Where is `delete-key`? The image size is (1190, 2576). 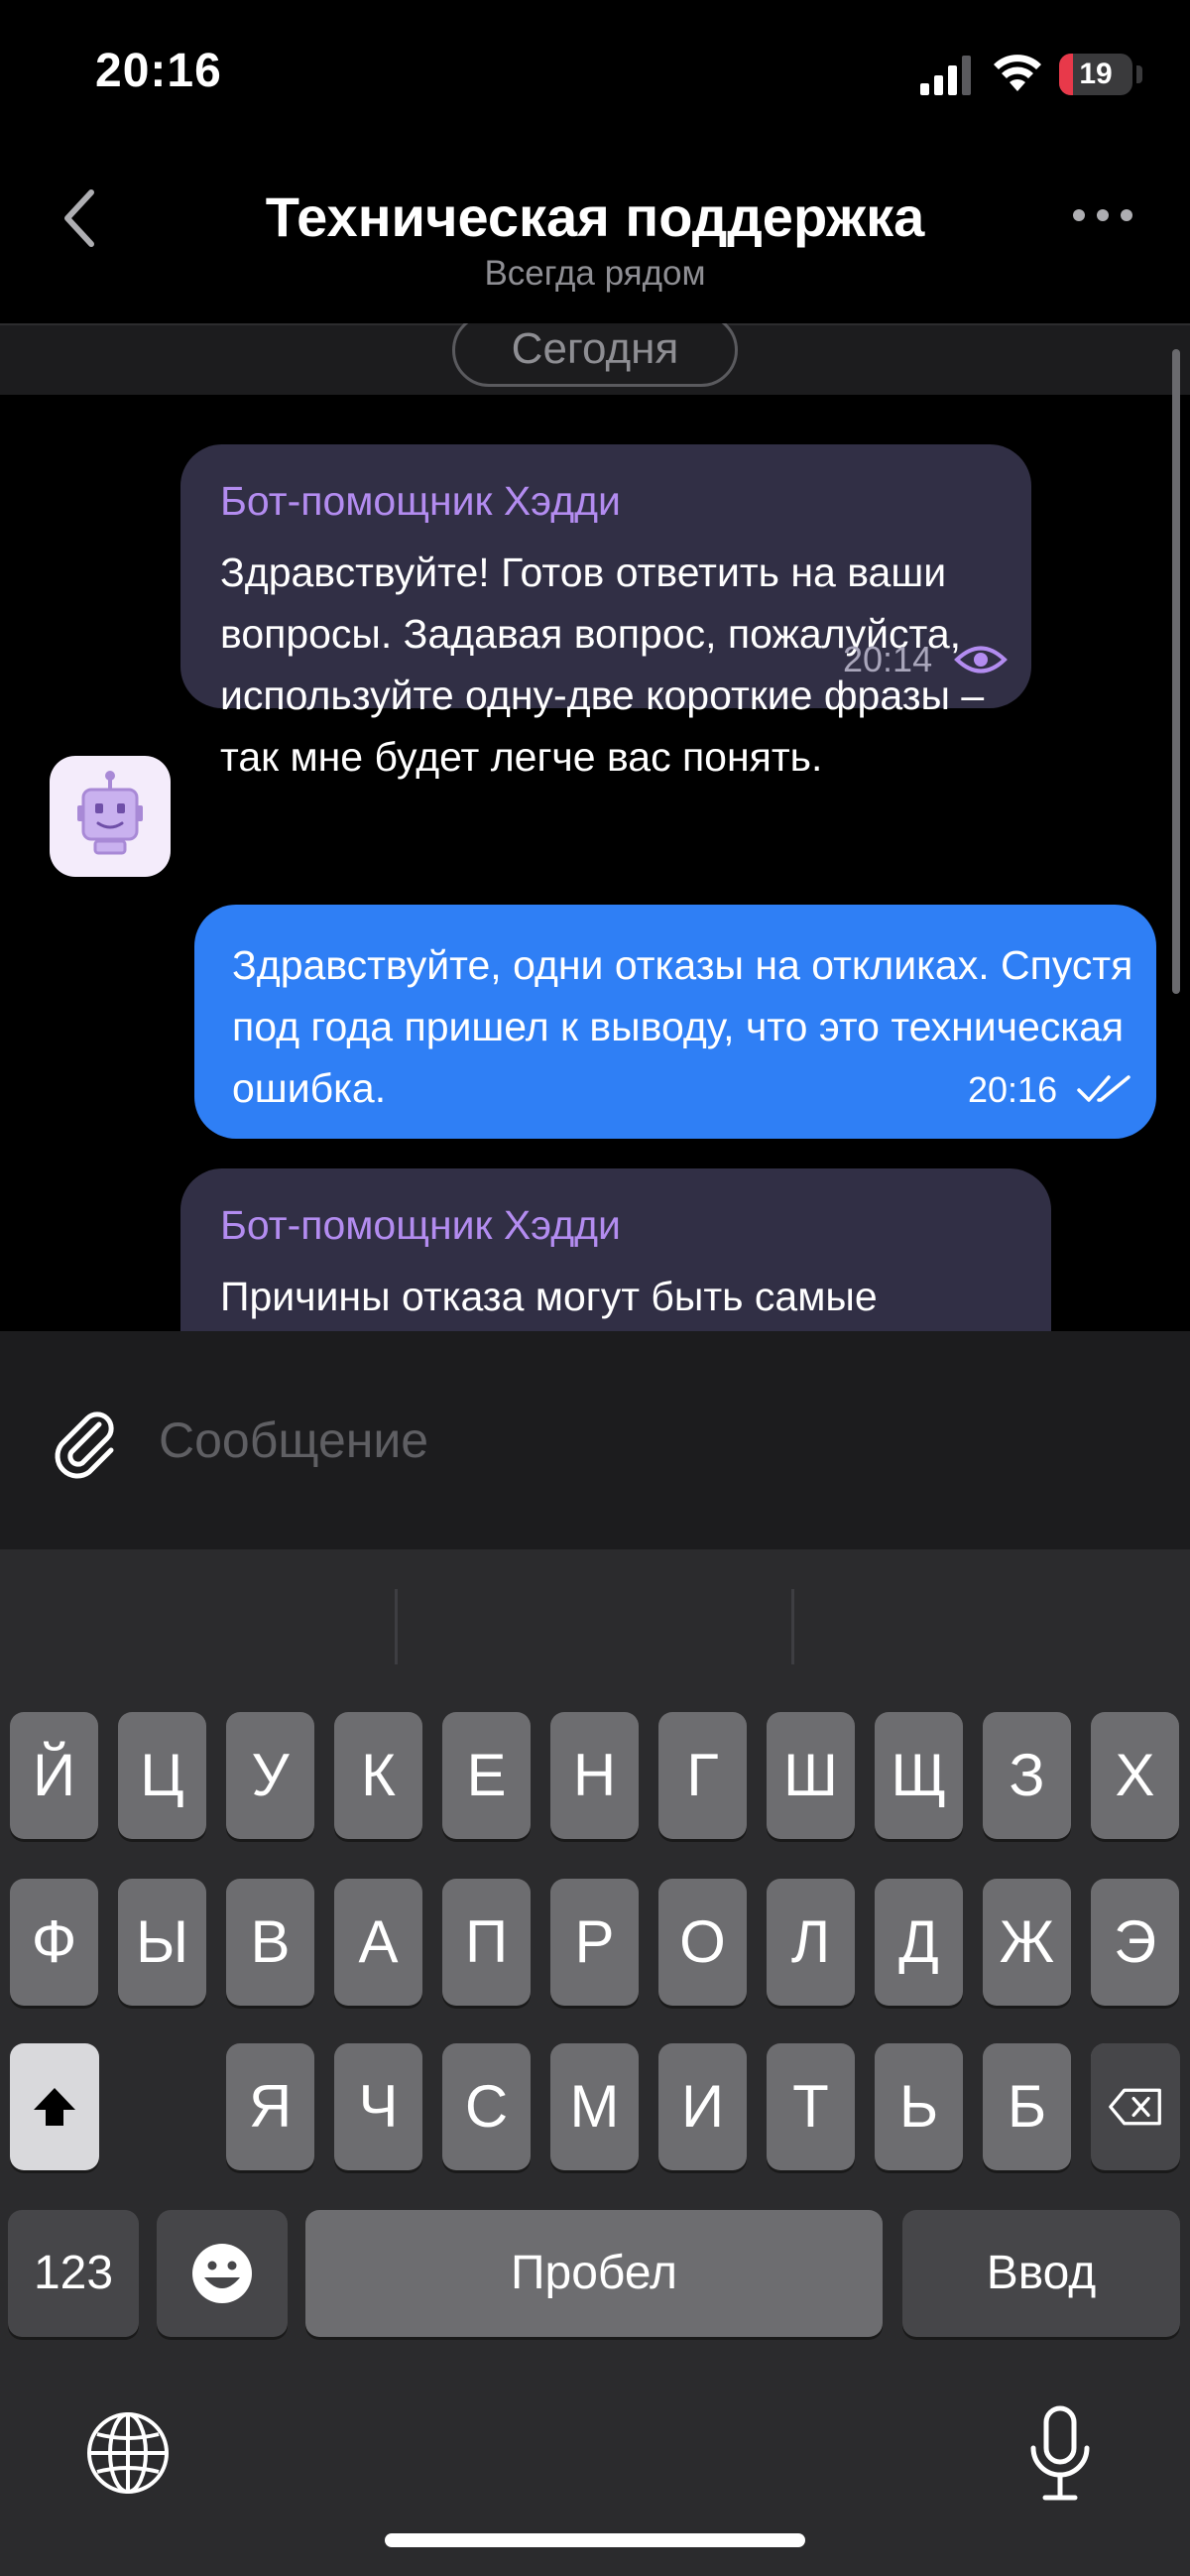
delete-key is located at coordinates (1135, 2106).